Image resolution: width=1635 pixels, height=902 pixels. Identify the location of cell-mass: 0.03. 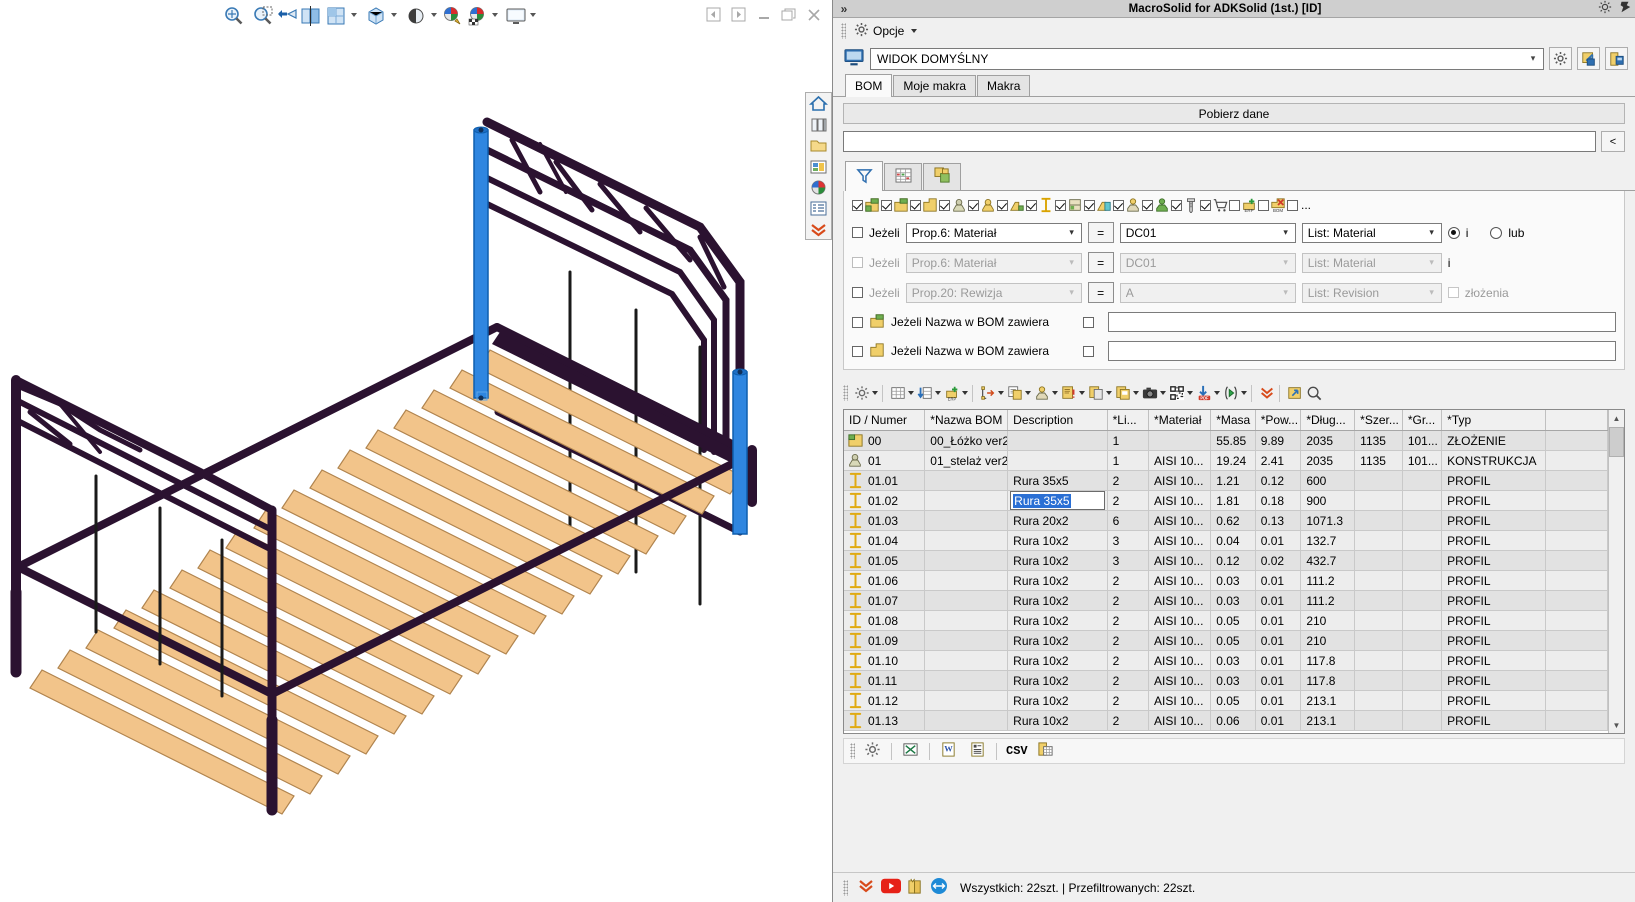
(1233, 660).